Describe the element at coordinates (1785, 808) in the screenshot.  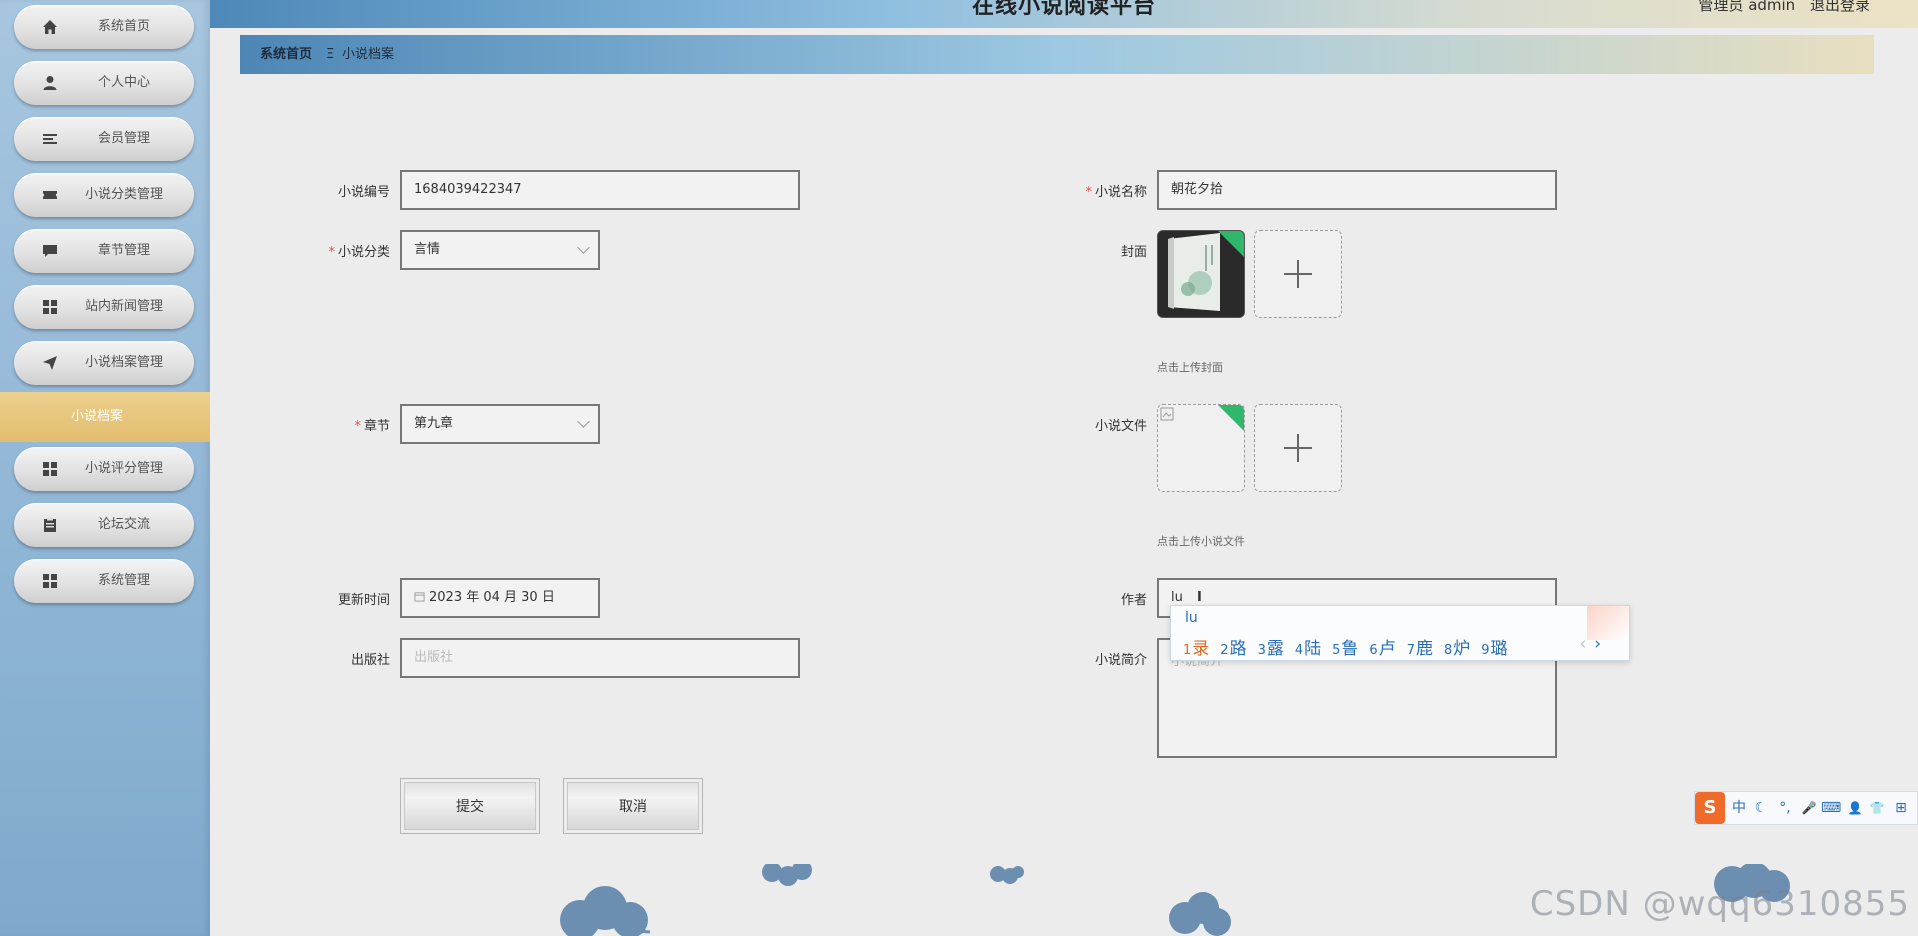
I see `punctuation-icon: °,` at that location.